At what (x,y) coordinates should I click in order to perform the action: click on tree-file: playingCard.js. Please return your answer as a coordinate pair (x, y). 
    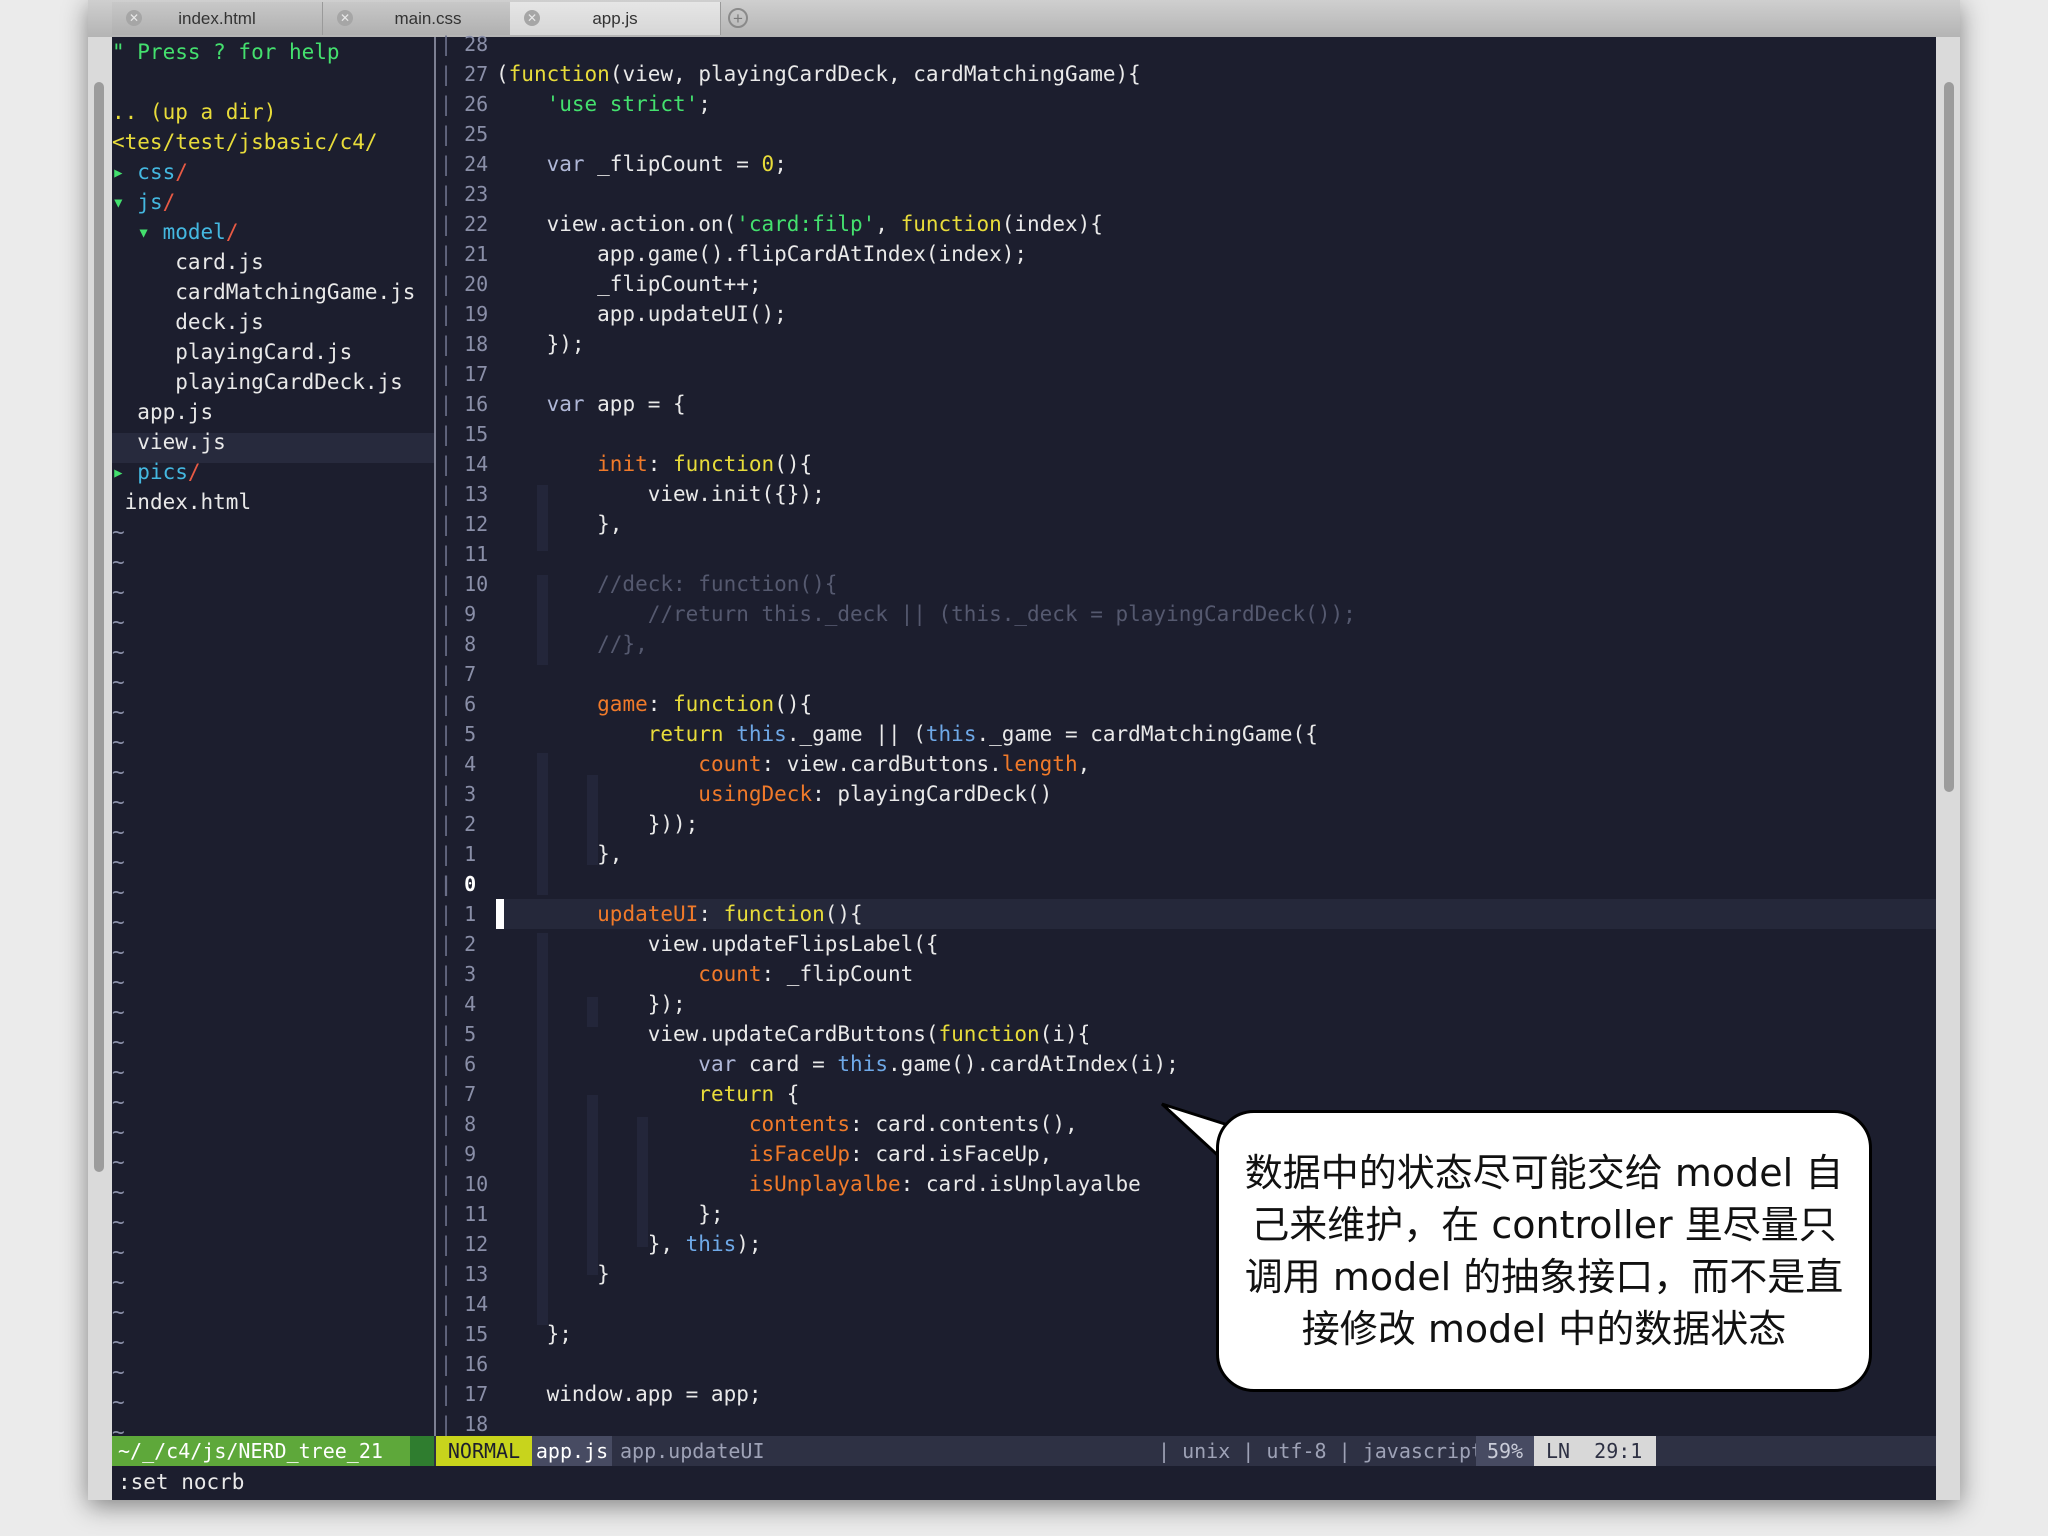
    Looking at the image, I should click on (232, 352).